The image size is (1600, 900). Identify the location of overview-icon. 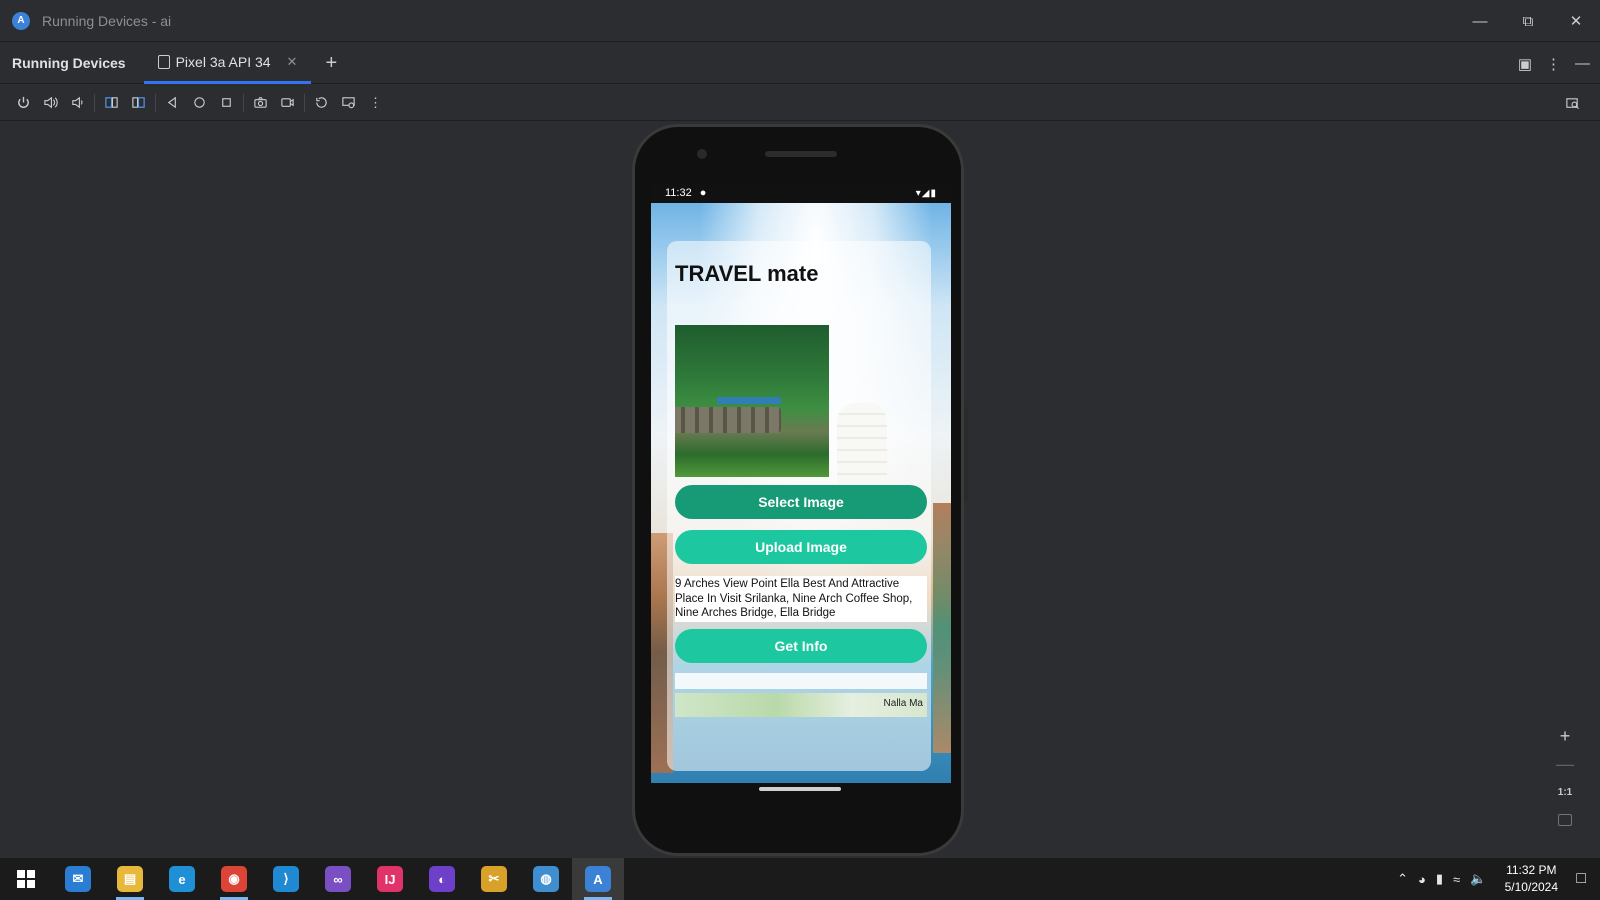
(226, 103).